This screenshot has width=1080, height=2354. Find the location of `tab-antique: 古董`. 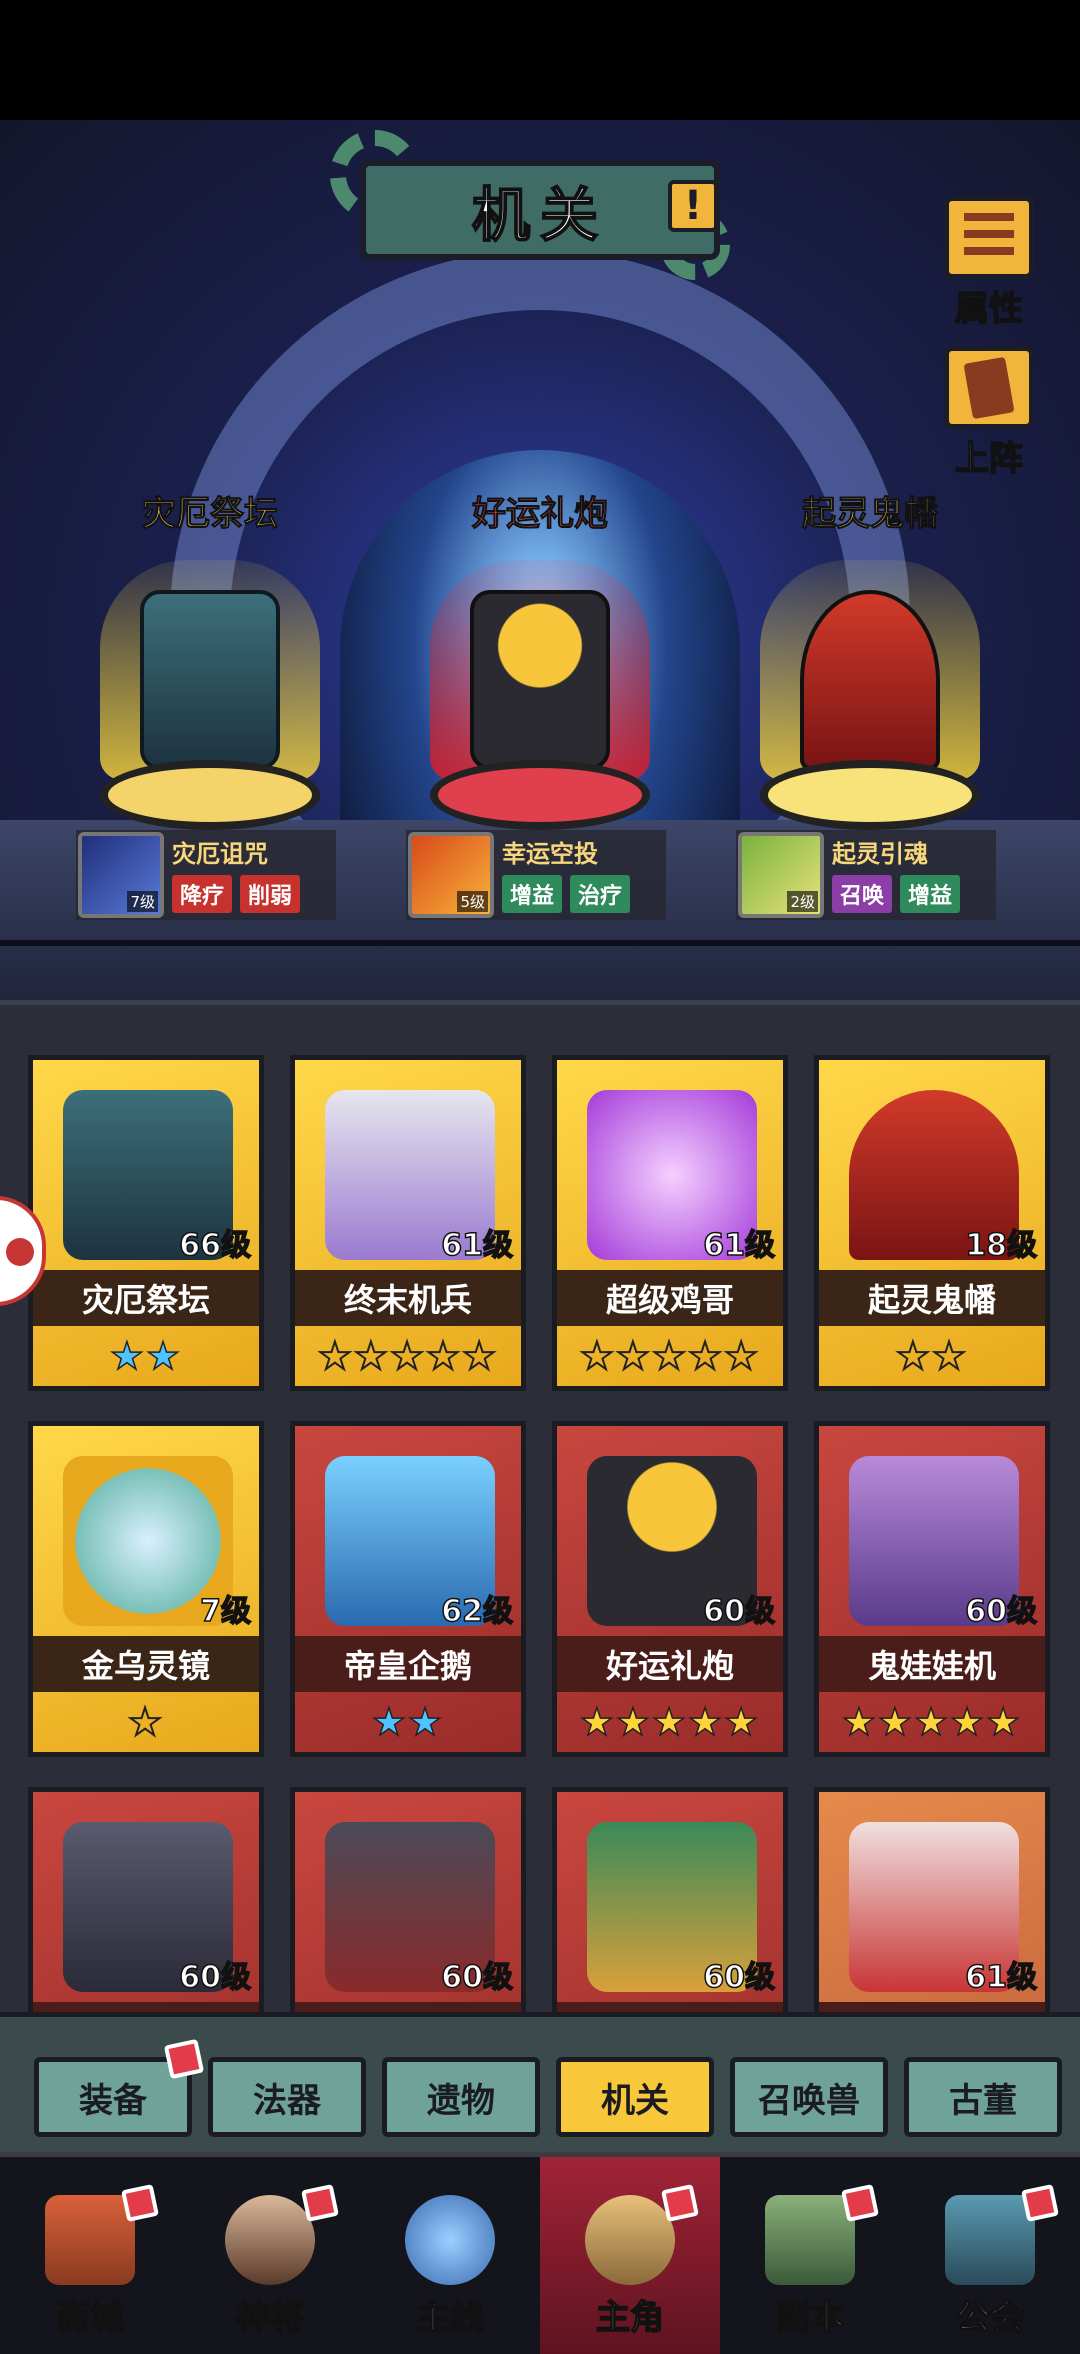

tab-antique: 古董 is located at coordinates (983, 2097).